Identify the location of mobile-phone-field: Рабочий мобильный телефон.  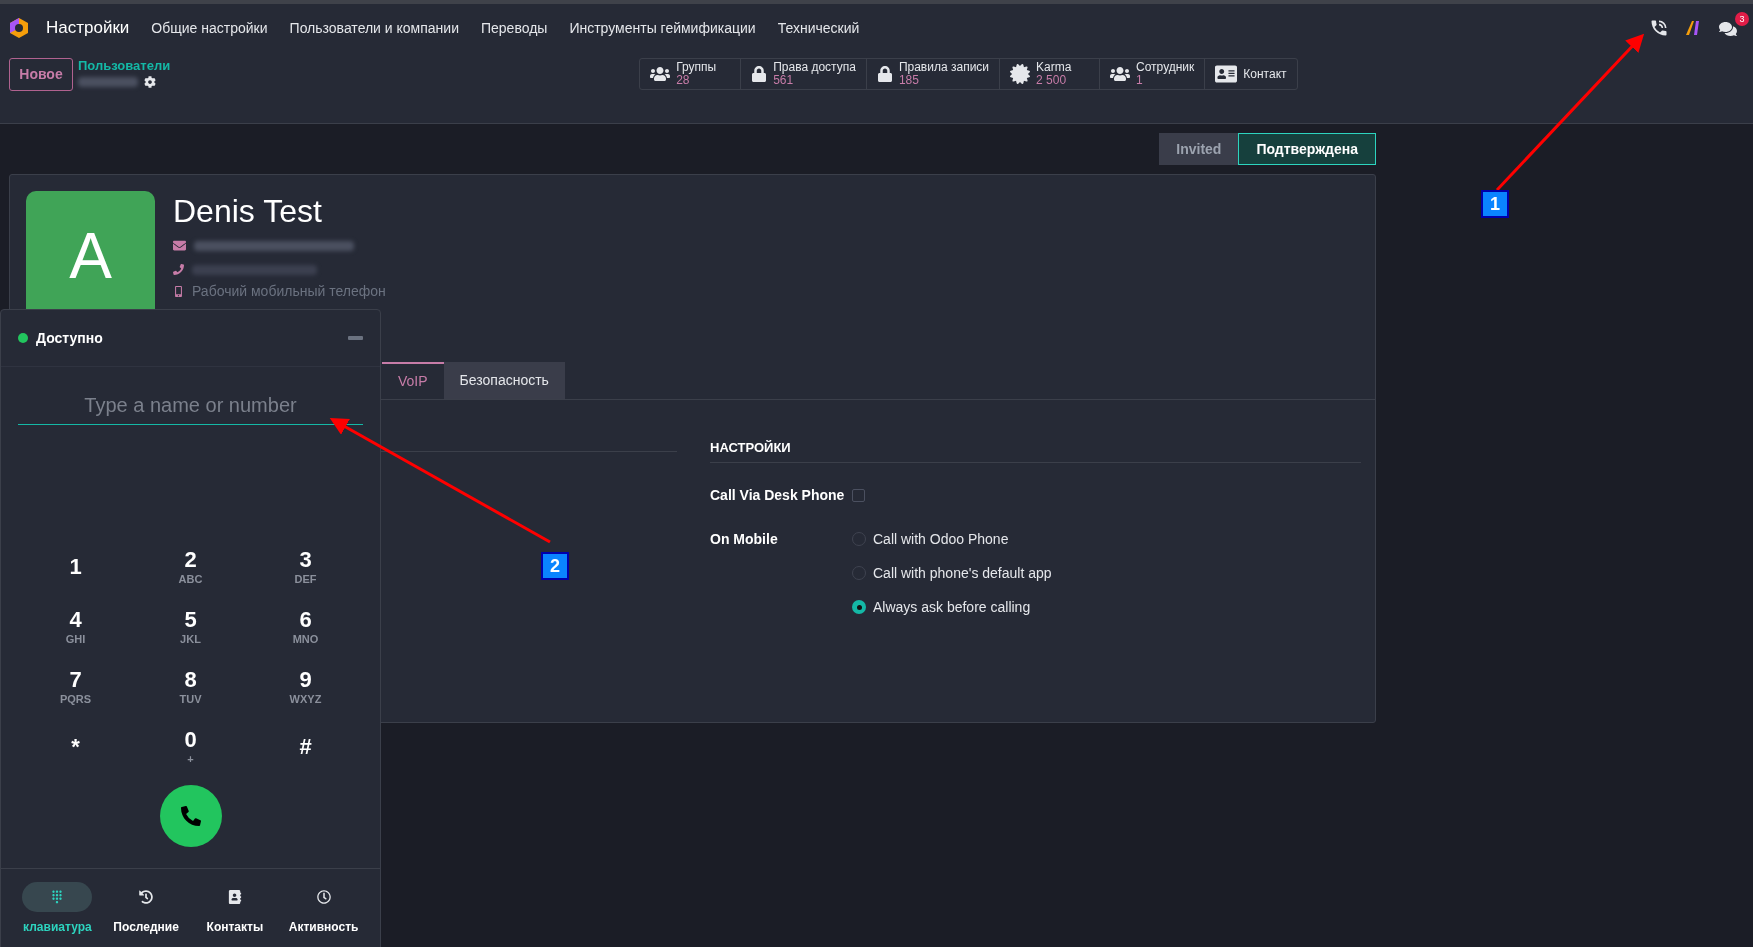
(302, 291).